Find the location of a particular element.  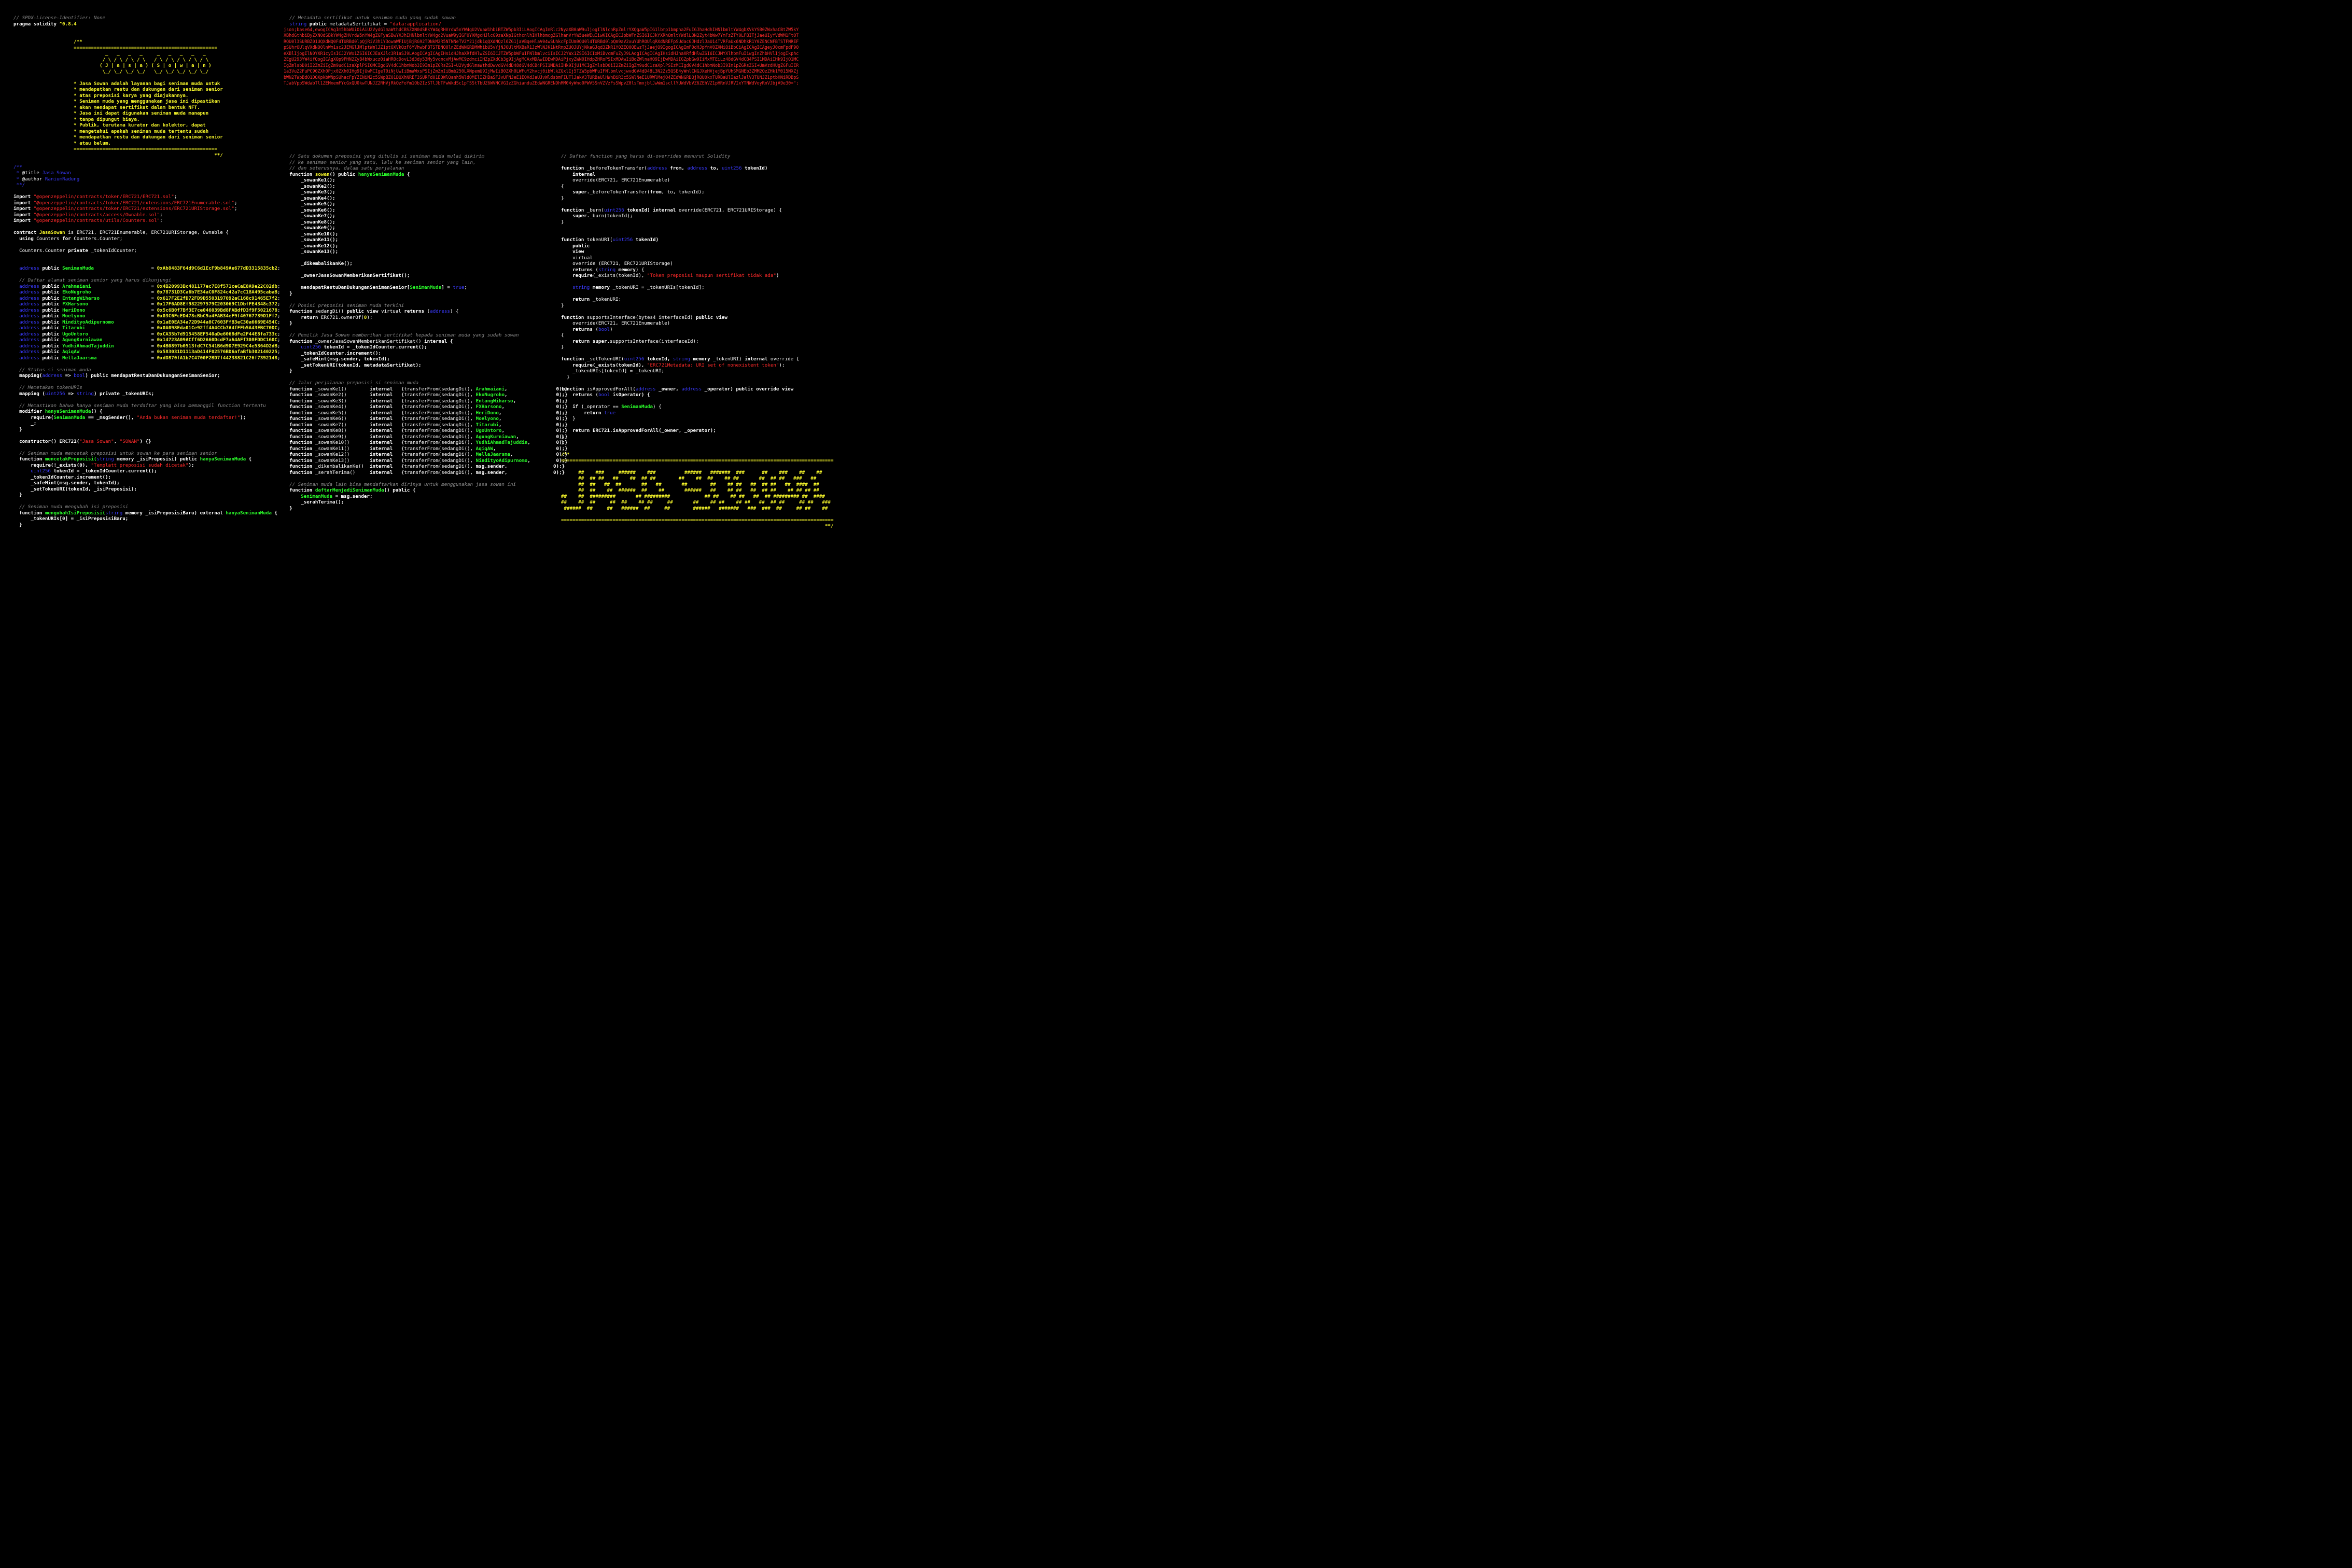

code-token: _serahTerima(); is located at coordinates (314, 502).